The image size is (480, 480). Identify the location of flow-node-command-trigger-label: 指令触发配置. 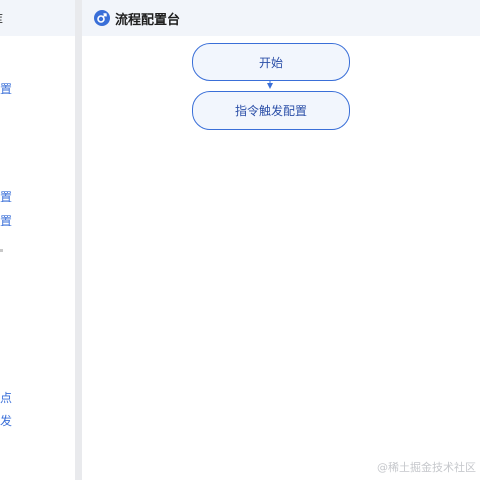
(270, 111).